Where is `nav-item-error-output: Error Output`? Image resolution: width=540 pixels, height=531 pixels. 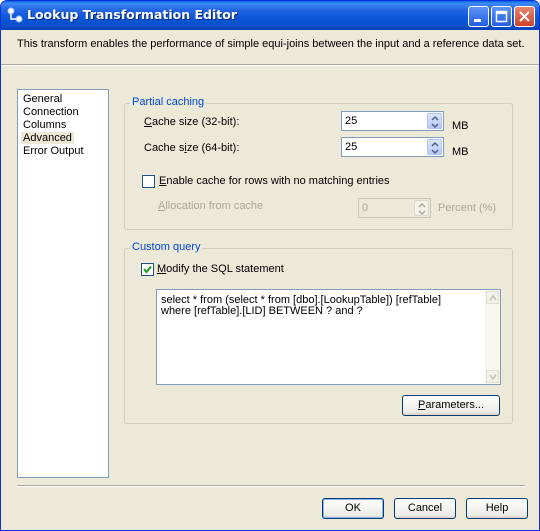
nav-item-error-output: Error Output is located at coordinates (53, 151).